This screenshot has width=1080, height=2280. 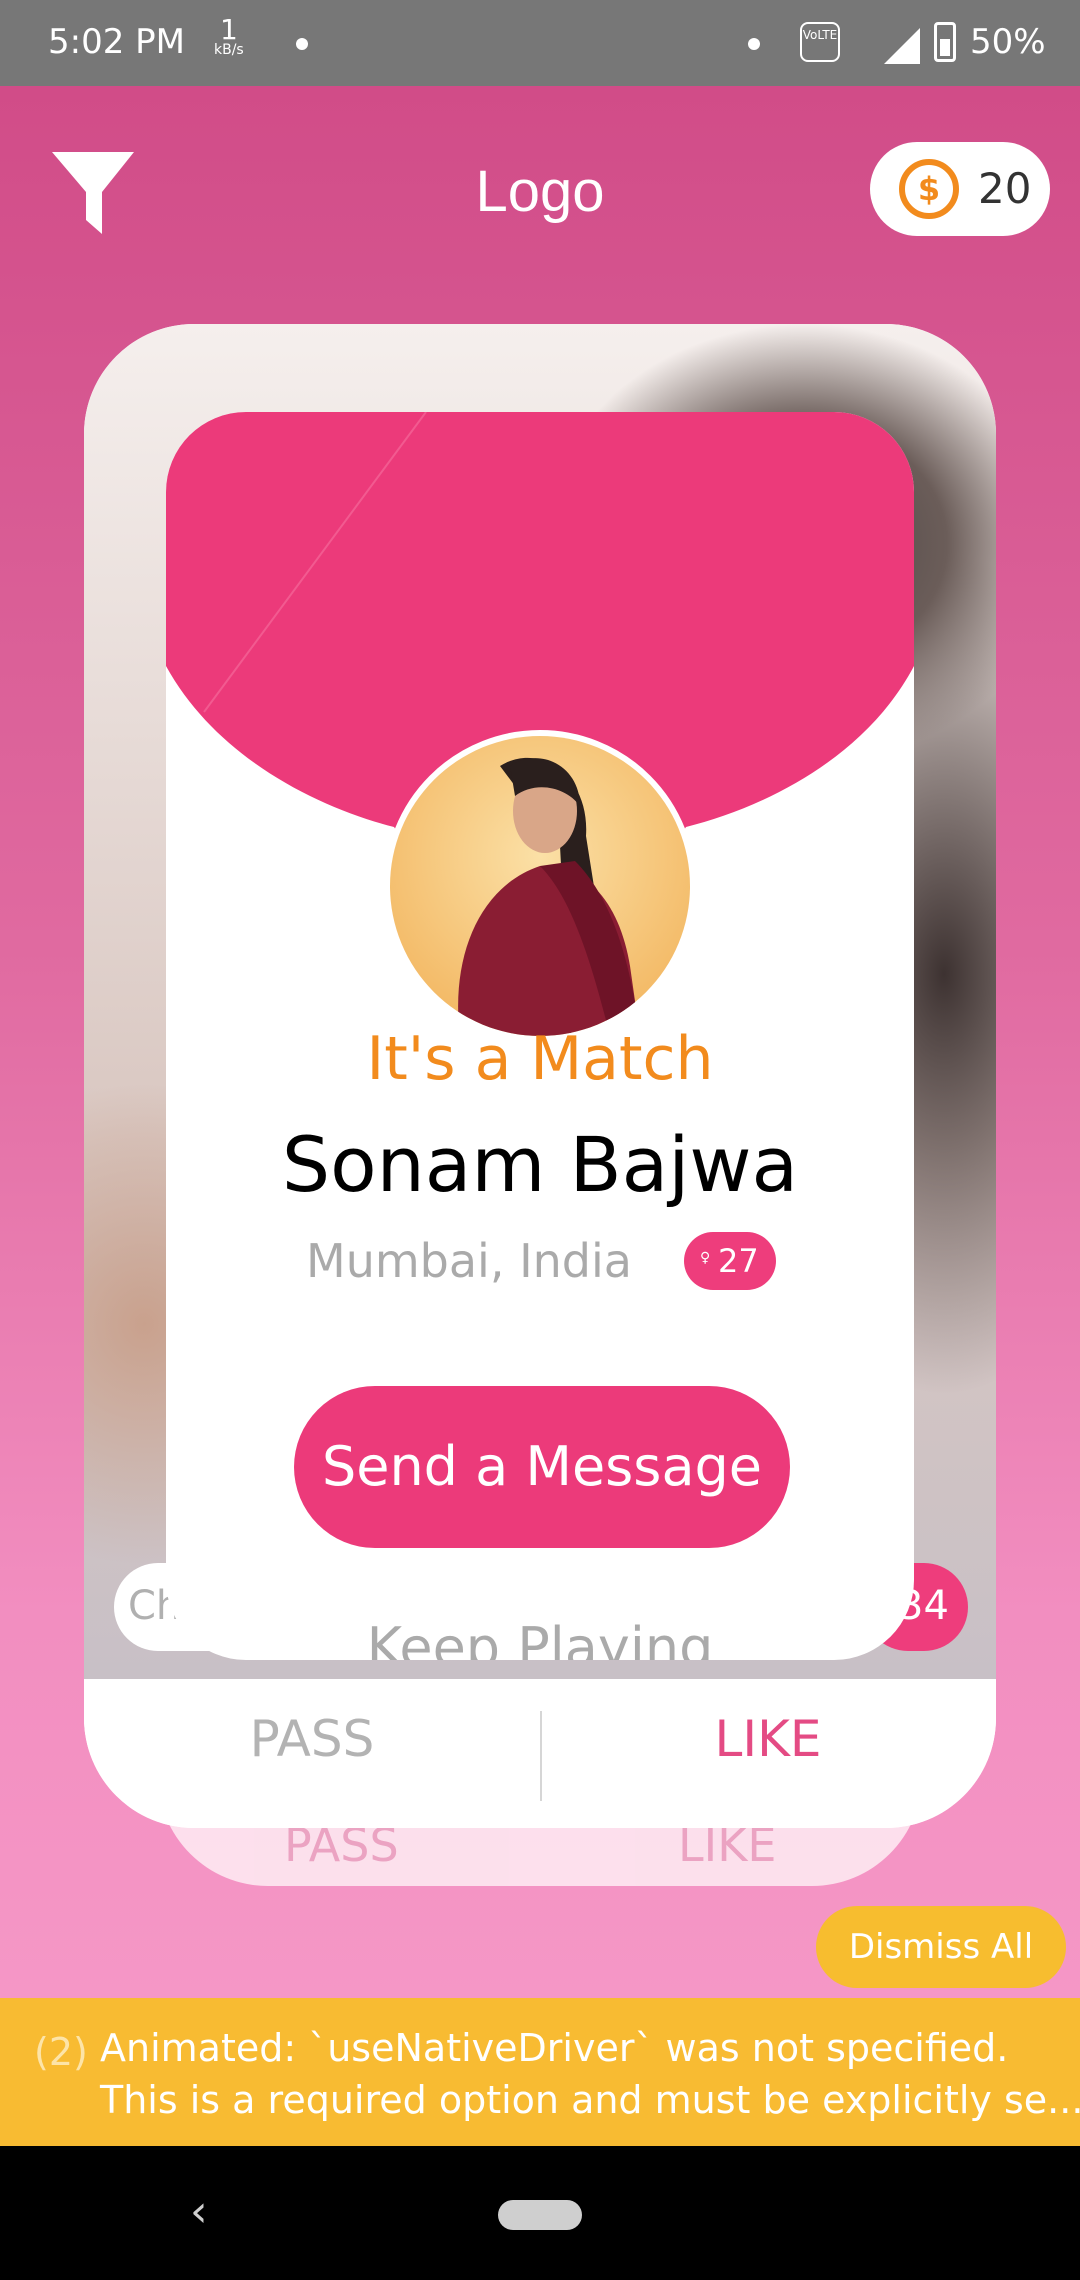 I want to click on action-row: PASS LIKE, so click(x=540, y=1753).